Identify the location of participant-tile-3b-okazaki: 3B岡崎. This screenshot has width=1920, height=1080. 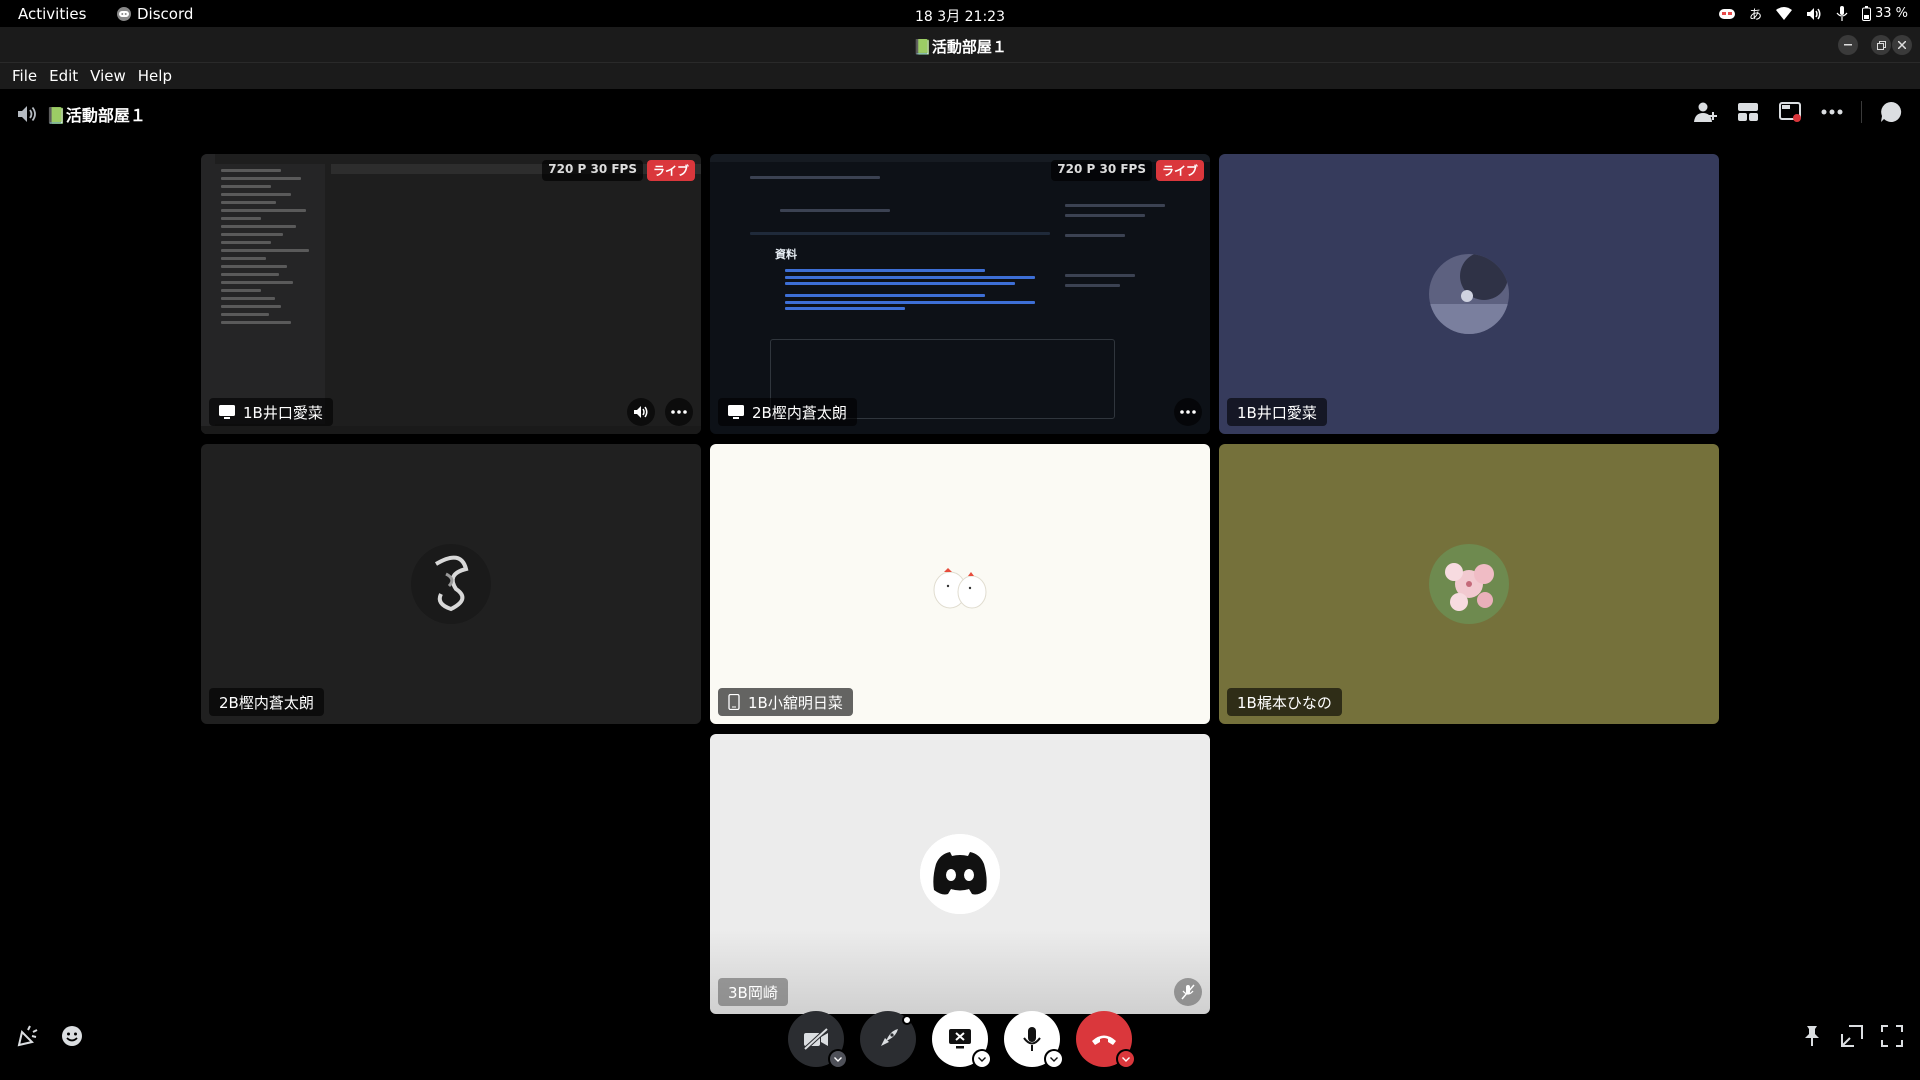
(960, 874).